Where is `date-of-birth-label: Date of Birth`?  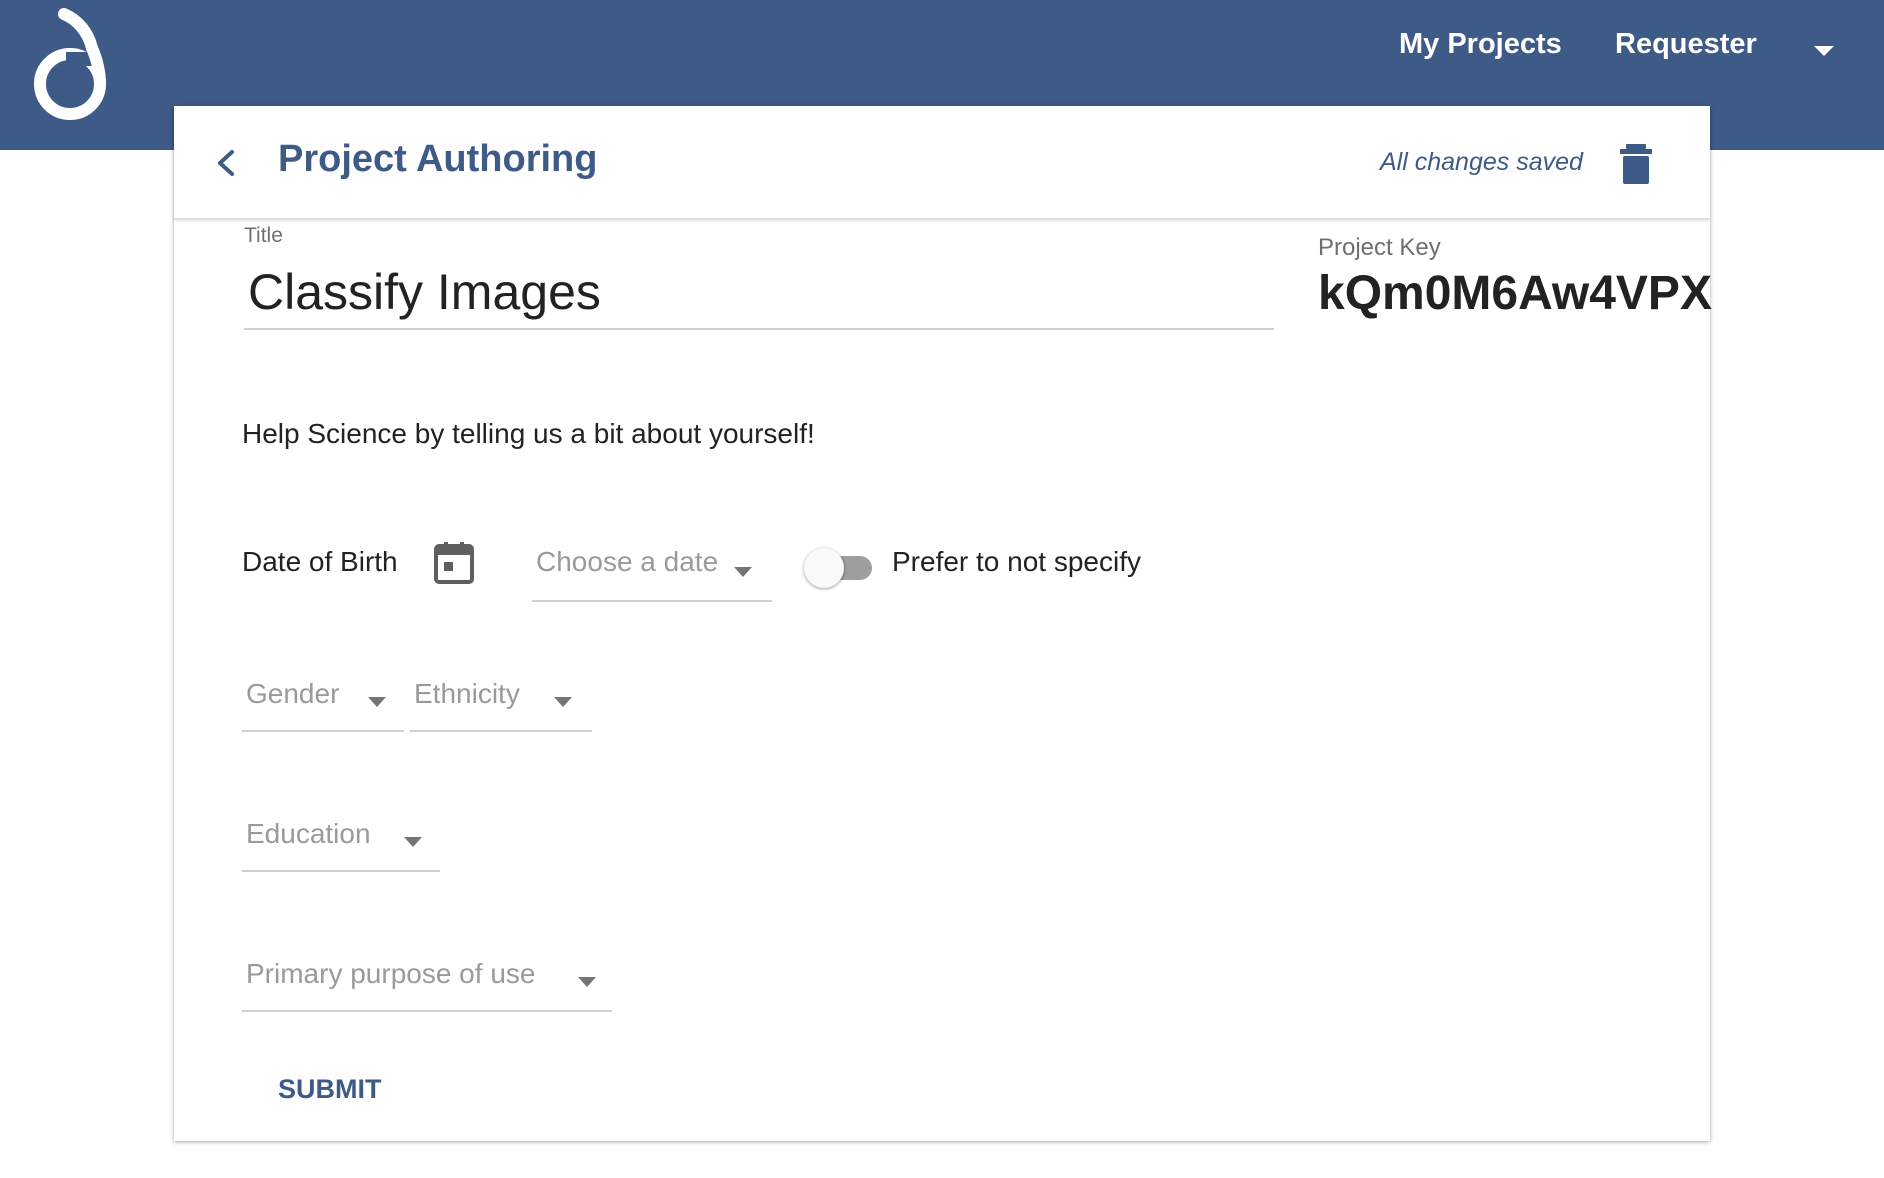
date-of-birth-label: Date of Birth is located at coordinates (320, 561).